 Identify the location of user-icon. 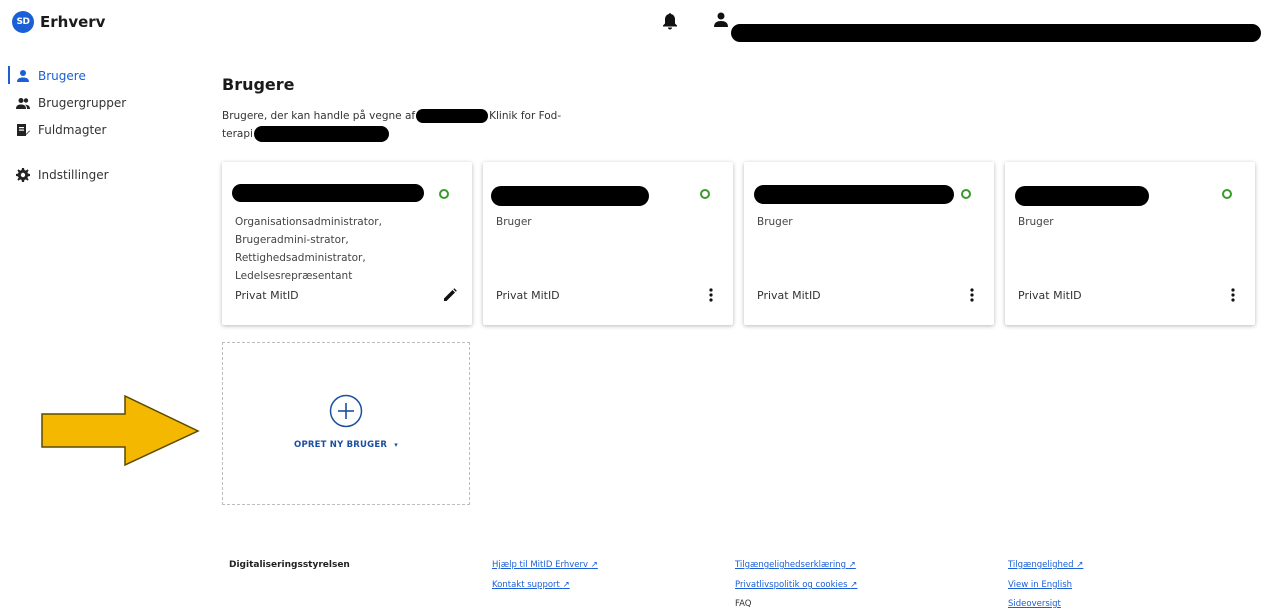
(721, 20).